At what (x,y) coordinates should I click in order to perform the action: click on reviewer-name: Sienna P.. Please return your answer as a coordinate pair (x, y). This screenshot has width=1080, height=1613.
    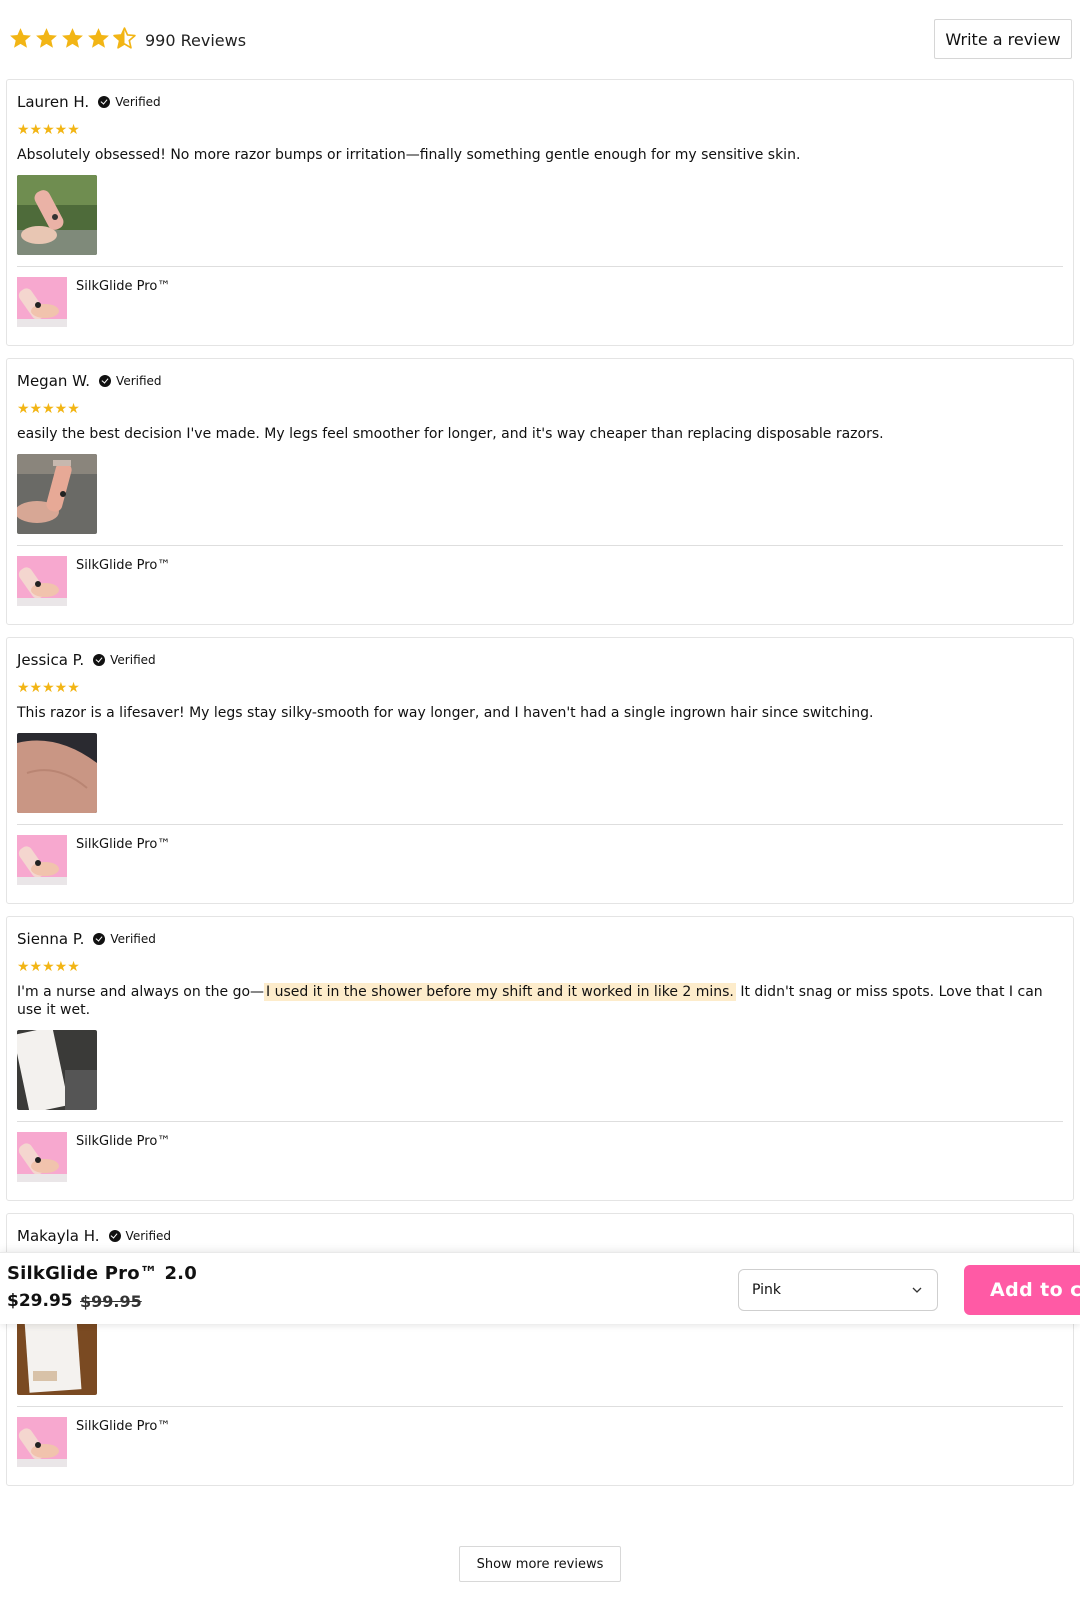
    Looking at the image, I should click on (51, 939).